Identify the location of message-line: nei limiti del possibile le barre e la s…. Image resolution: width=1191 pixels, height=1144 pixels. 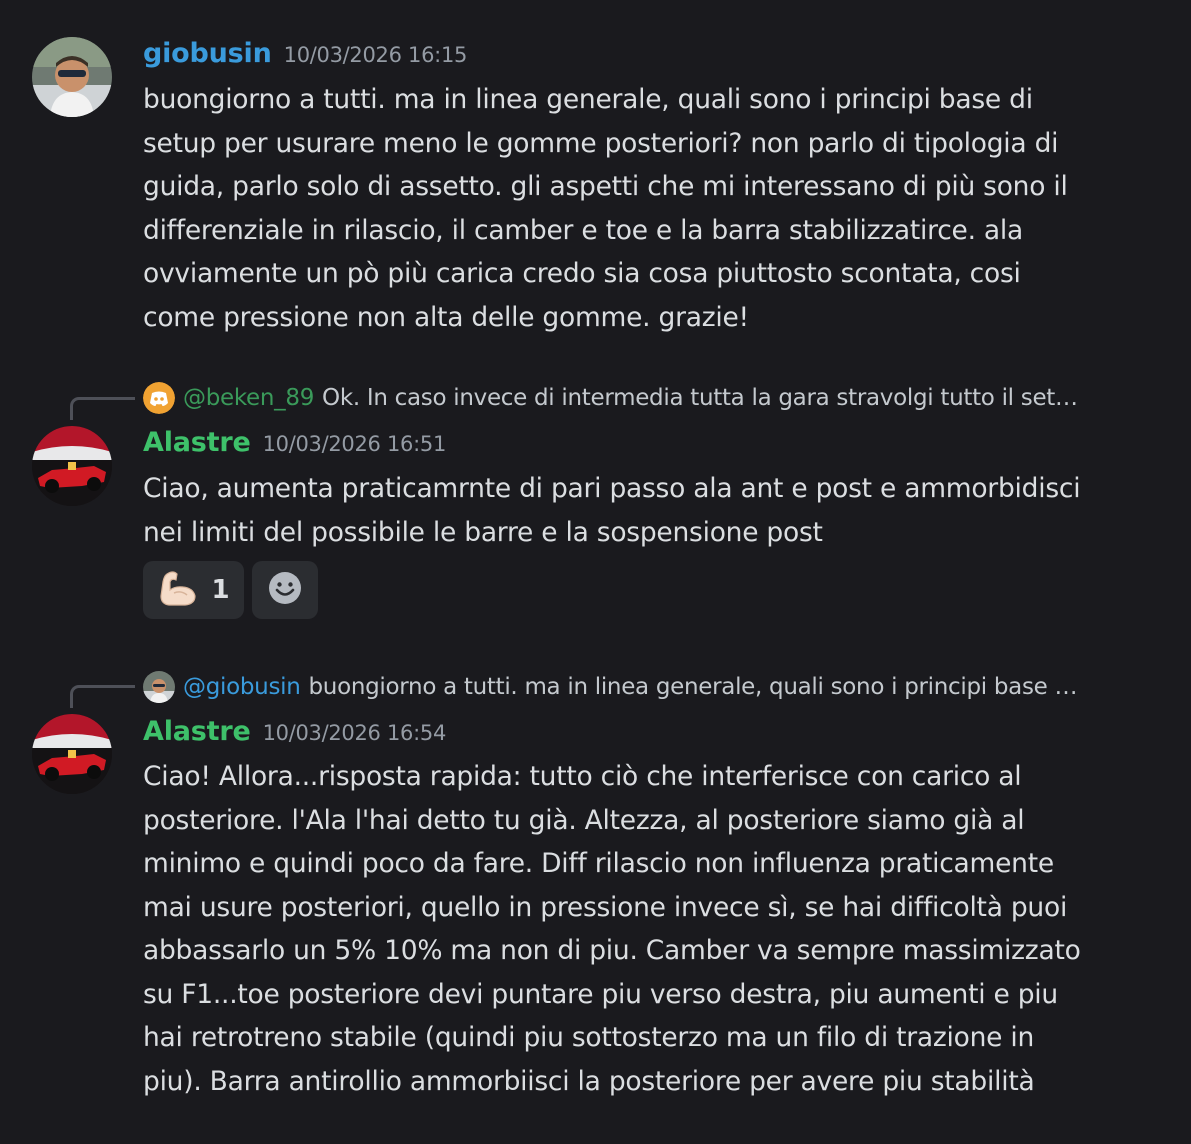
(483, 532).